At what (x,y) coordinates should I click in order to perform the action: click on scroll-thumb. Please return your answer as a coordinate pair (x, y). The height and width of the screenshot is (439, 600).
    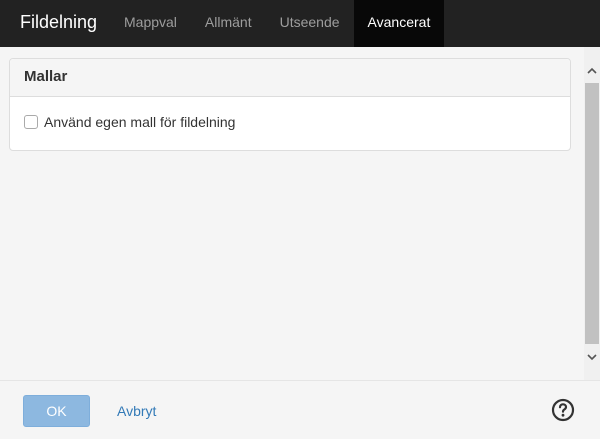
    Looking at the image, I should click on (592, 213).